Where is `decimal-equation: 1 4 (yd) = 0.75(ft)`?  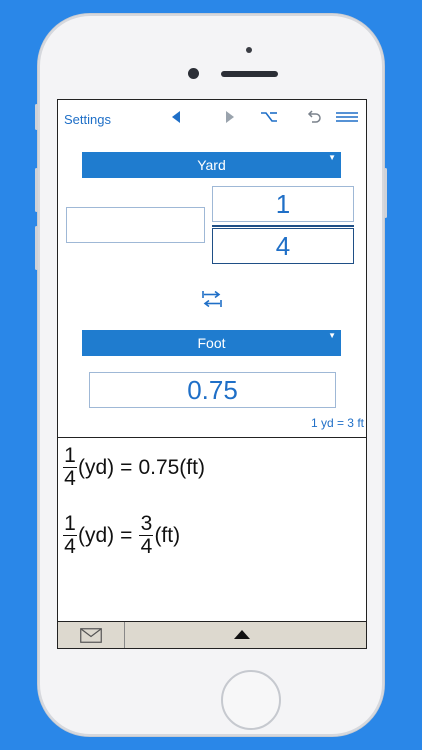 decimal-equation: 1 4 (yd) = 0.75(ft) is located at coordinates (133, 467).